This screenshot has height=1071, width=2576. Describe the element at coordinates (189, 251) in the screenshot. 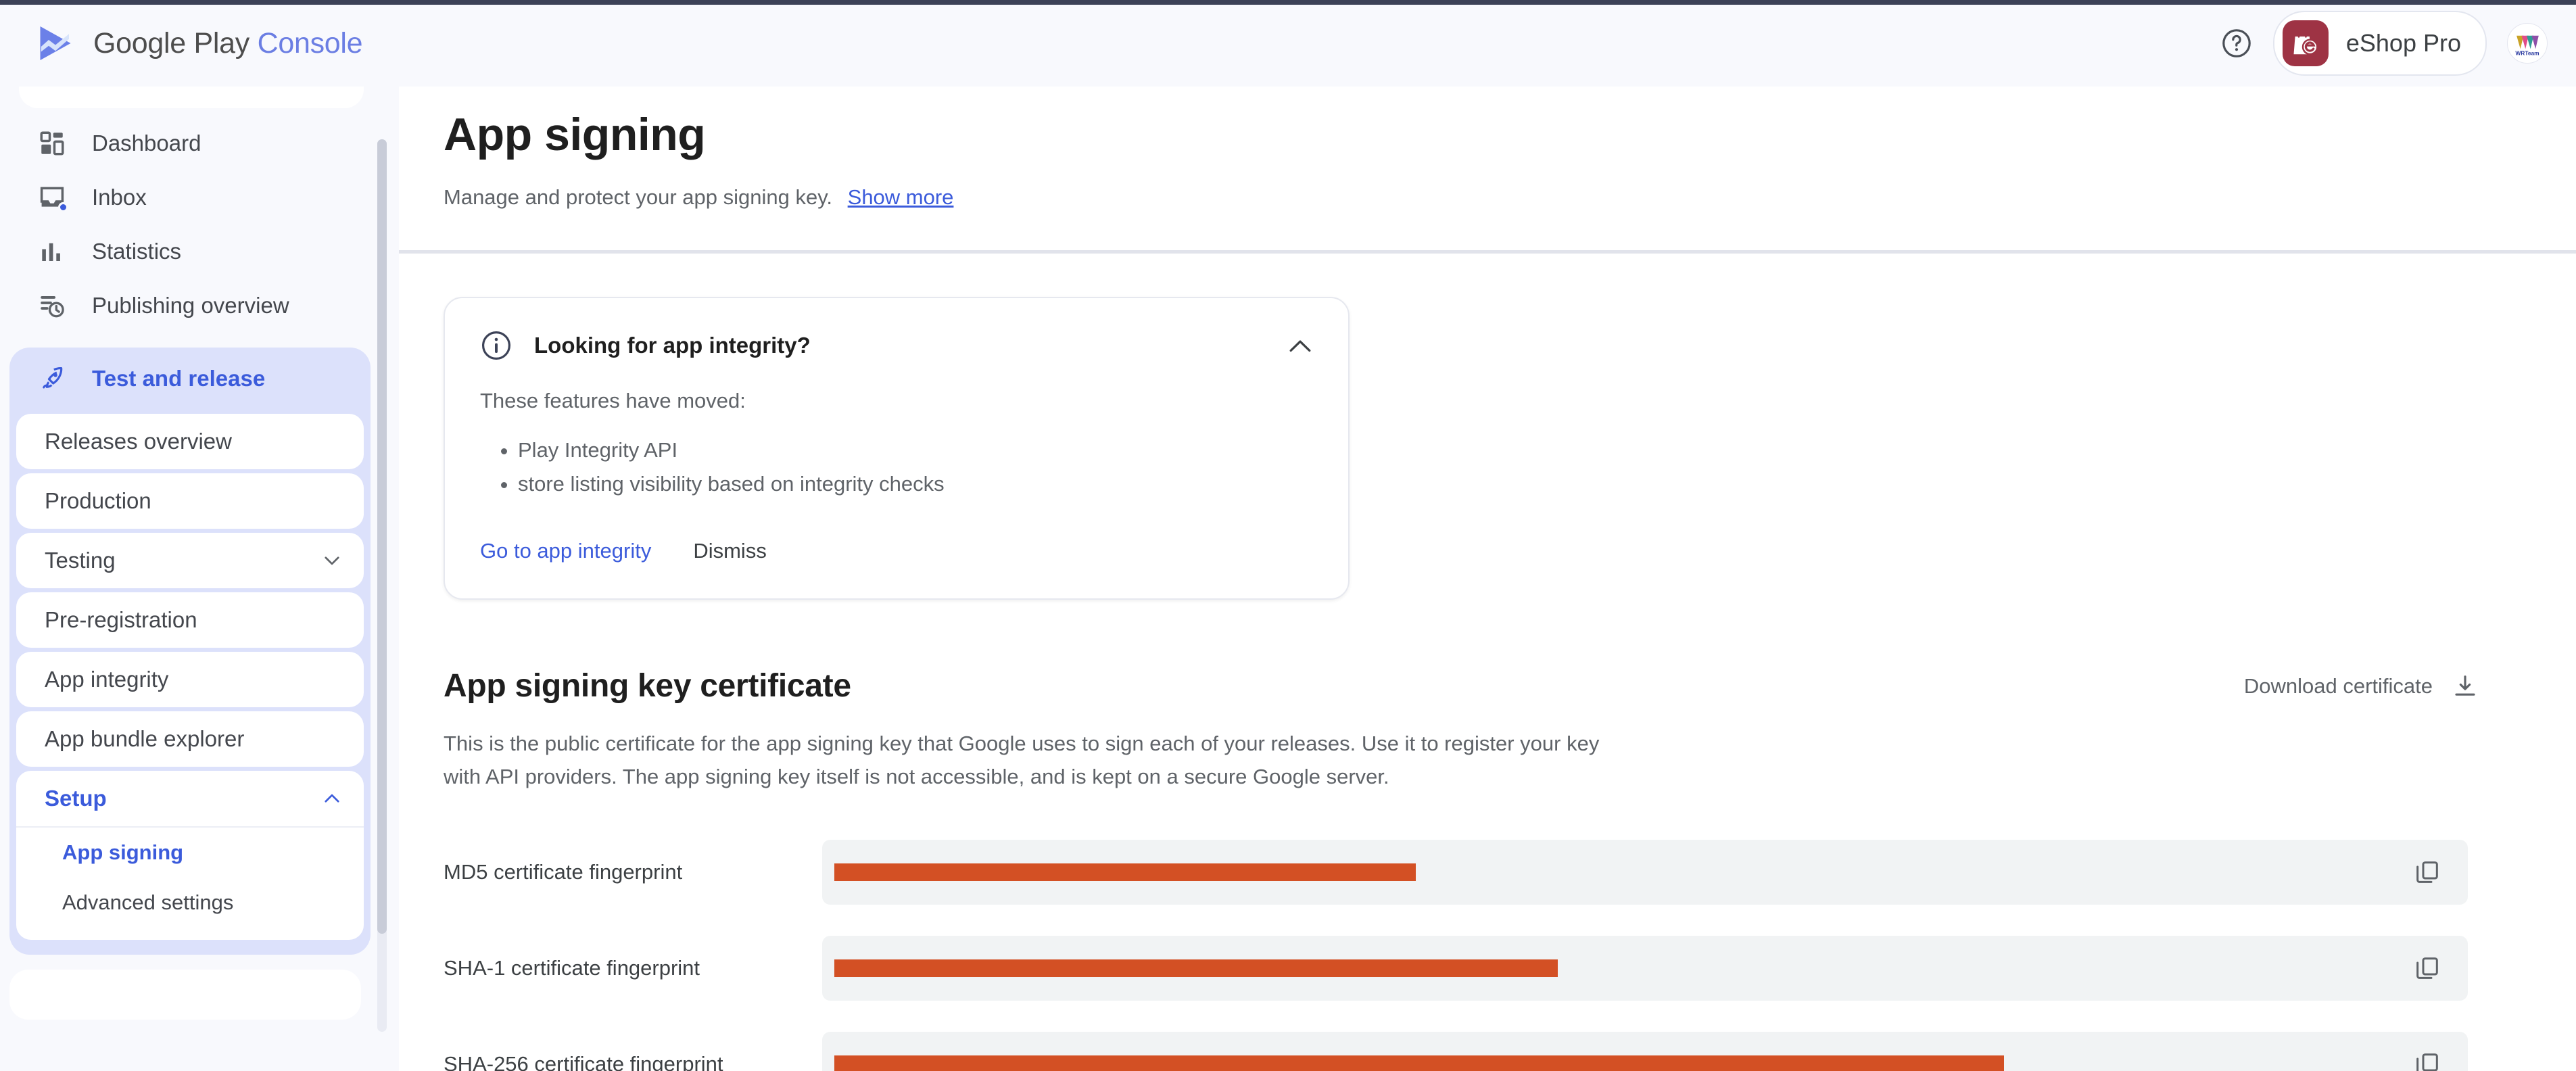

I see `sidebar-item-statistics: Statistics` at that location.